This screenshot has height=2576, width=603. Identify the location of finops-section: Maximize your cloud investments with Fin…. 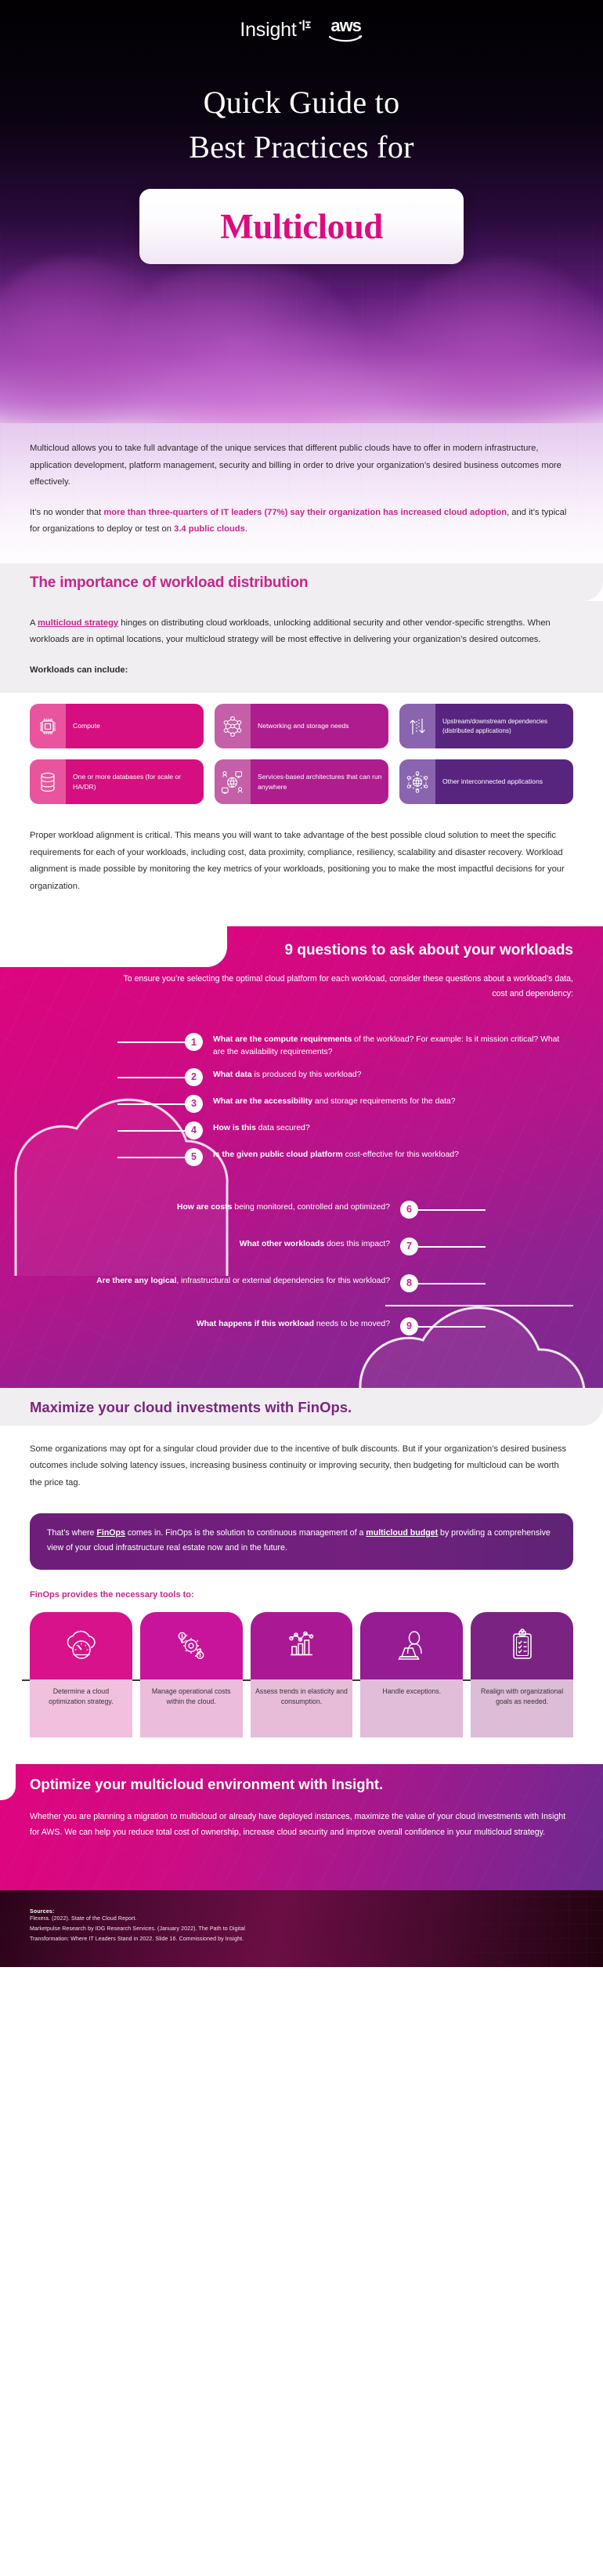
(301, 1575).